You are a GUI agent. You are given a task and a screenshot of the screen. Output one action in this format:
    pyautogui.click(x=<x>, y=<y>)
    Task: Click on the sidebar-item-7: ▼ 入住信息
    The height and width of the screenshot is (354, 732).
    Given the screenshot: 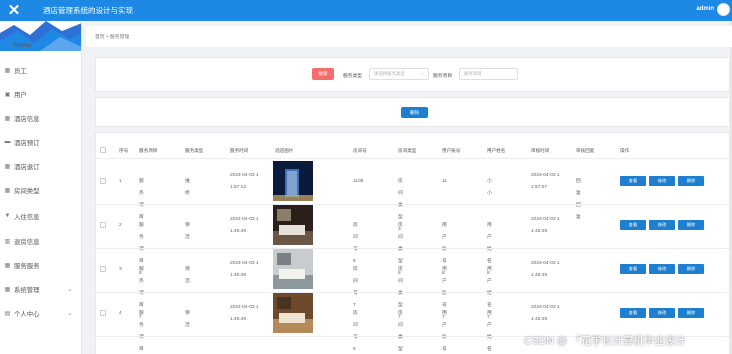 What is the action you would take?
    pyautogui.click(x=40, y=216)
    